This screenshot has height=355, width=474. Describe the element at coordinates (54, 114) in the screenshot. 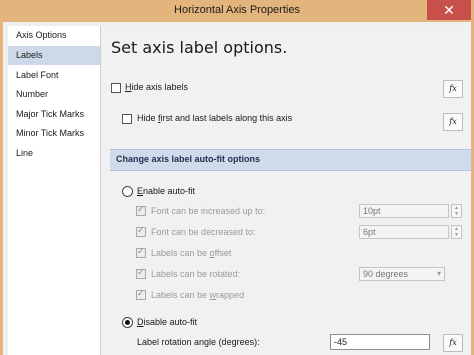

I see `sidebar-item-major-tick-marks: Major Tick Marks` at that location.